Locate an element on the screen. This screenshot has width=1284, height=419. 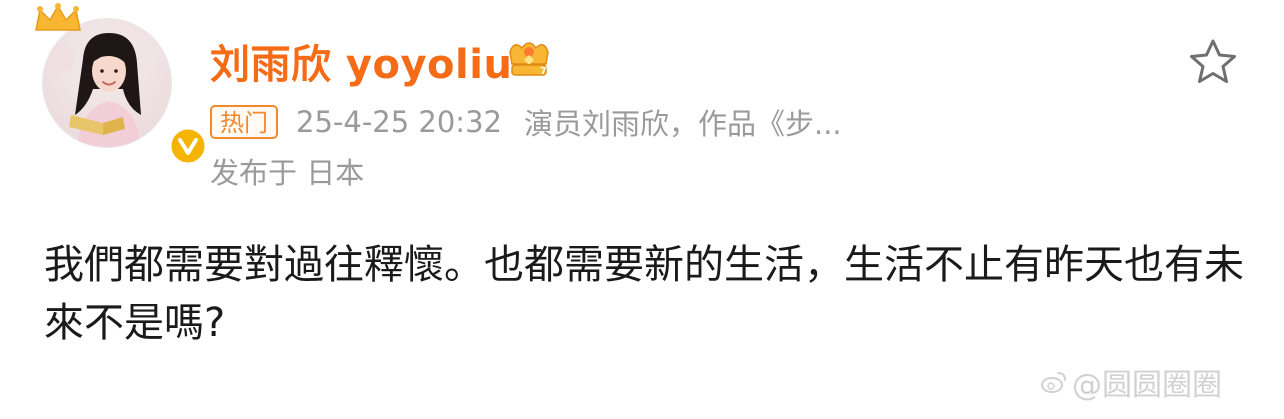
avatar-crown-icon is located at coordinates (58, 17).